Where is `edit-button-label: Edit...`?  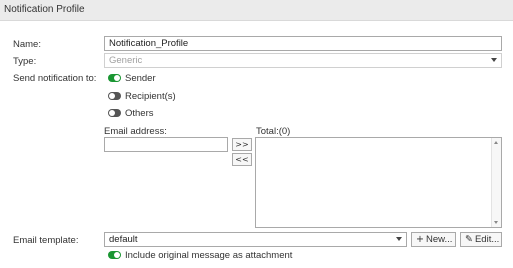
edit-button-label: Edit... is located at coordinates (487, 239).